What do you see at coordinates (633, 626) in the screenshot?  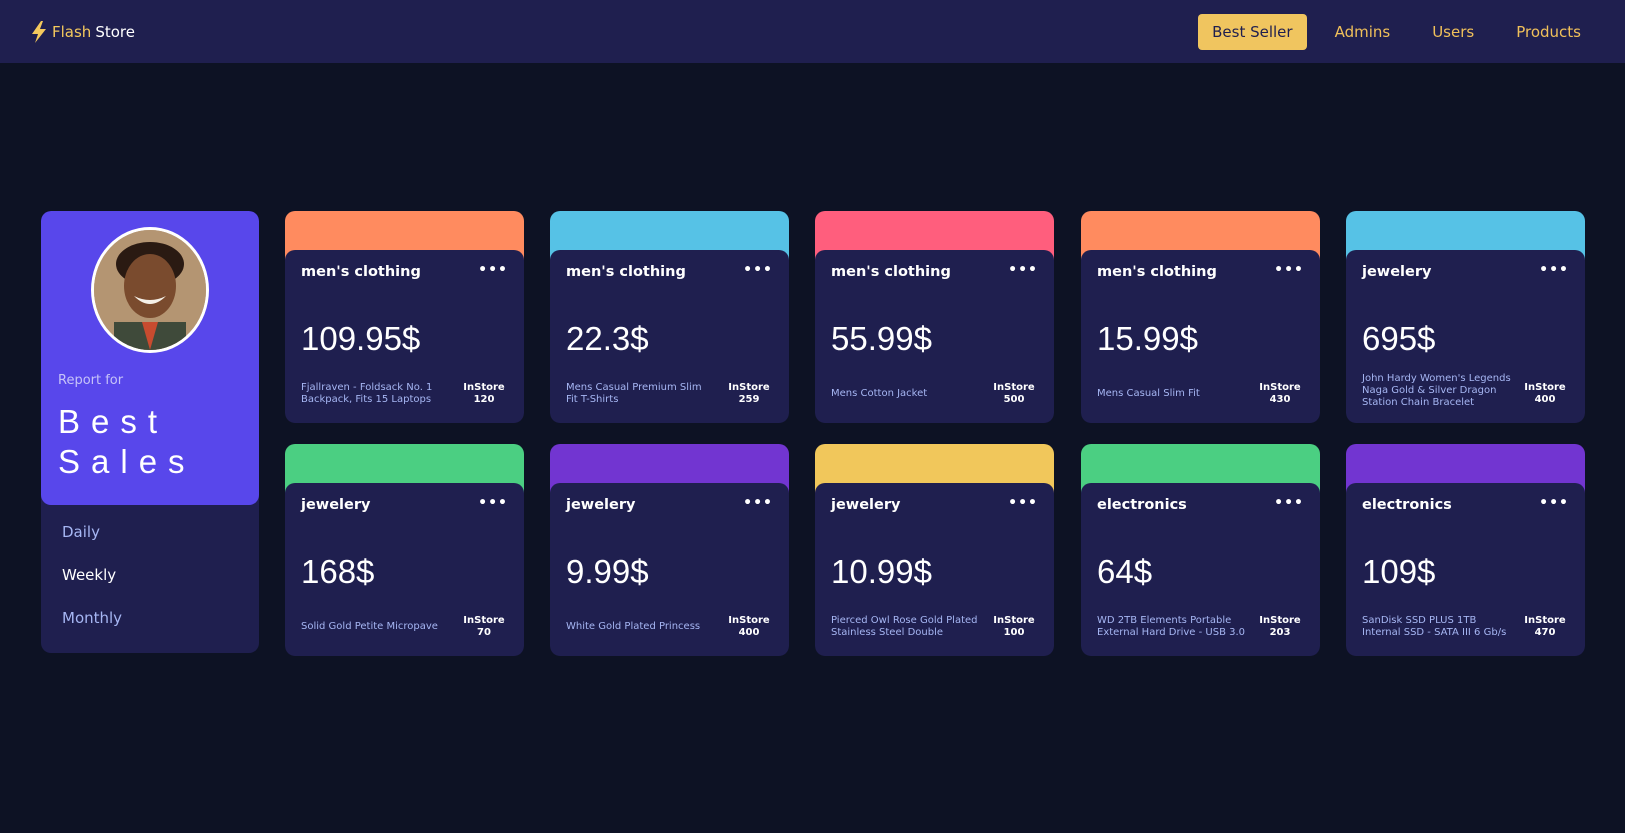 I see `card-description-text: White Gold Plated Princess` at bounding box center [633, 626].